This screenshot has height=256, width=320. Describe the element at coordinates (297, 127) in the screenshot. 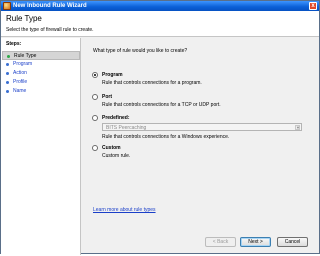

I see `chevron-down-icon: ▼` at that location.